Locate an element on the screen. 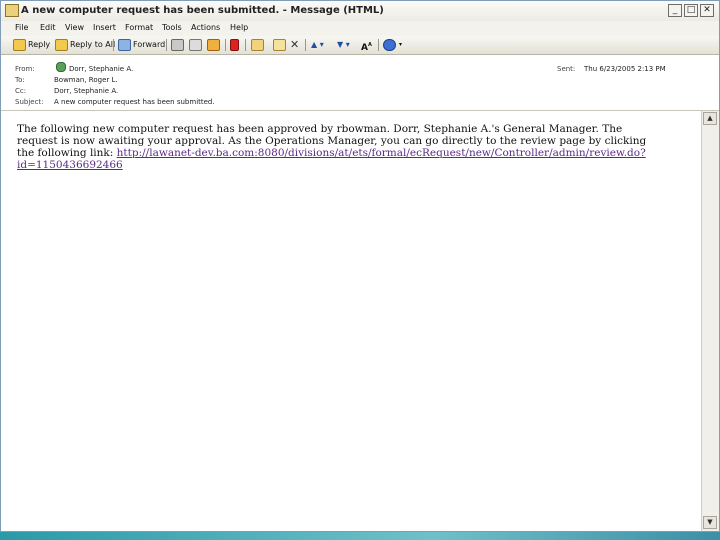  forward-button: Forward is located at coordinates (141, 45).